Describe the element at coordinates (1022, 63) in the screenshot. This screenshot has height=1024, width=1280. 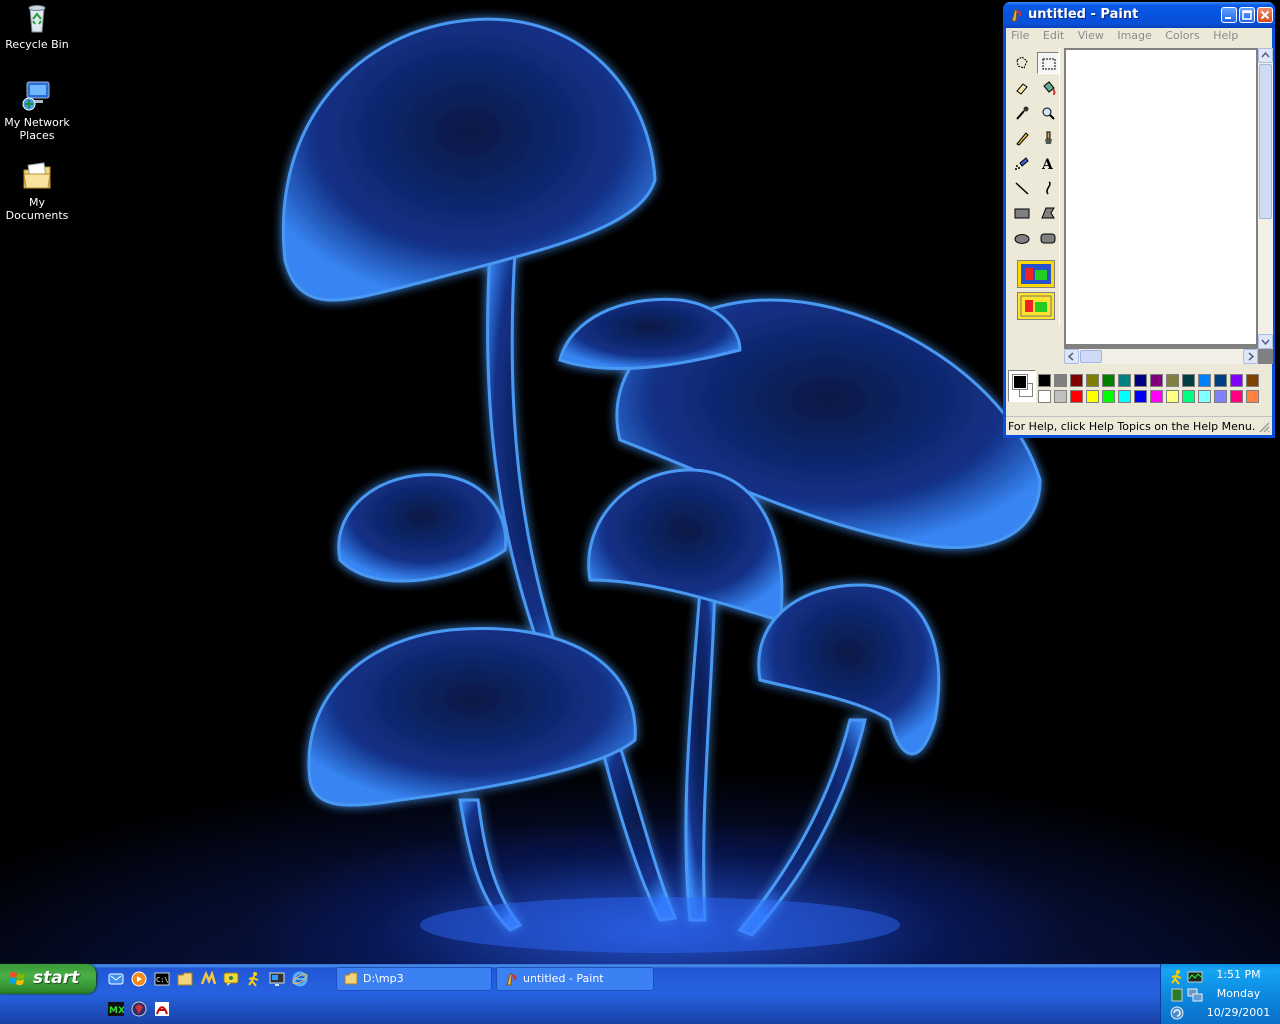
I see `free-form-select-tool` at that location.